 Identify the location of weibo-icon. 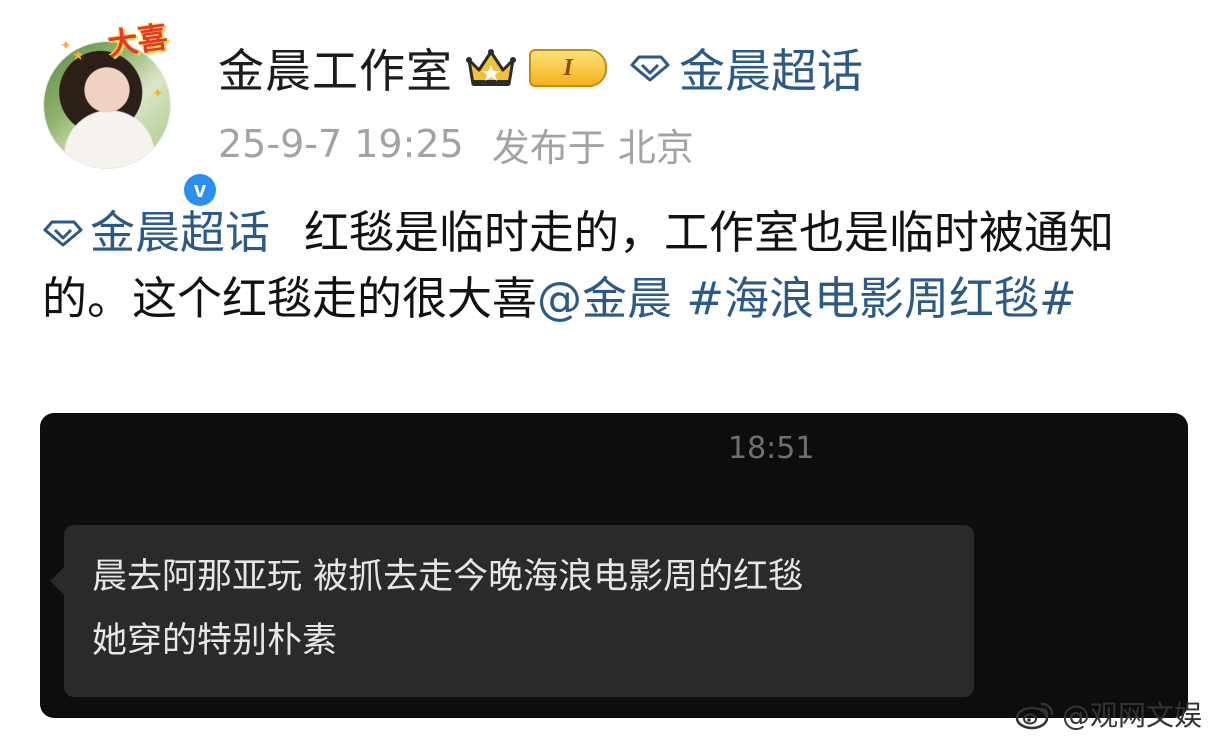
(1034, 716).